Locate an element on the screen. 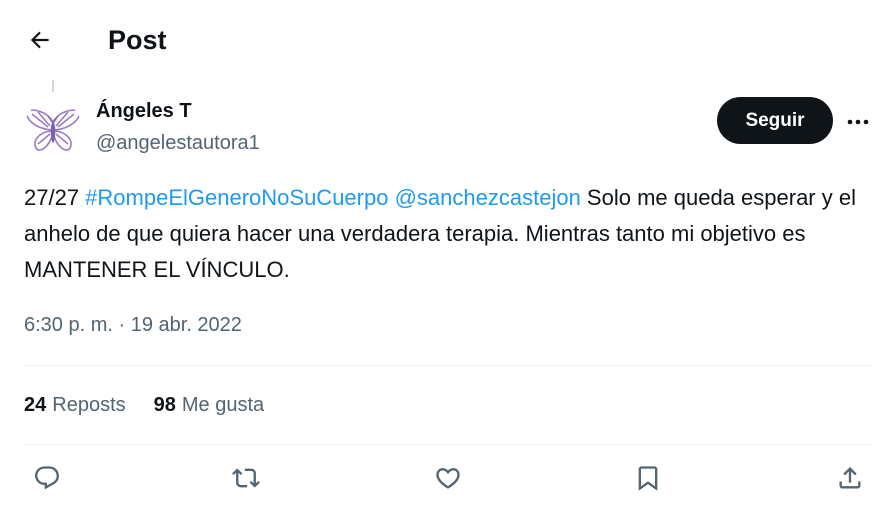 The height and width of the screenshot is (514, 886). tweet-prefix: 27/27 is located at coordinates (55, 197).